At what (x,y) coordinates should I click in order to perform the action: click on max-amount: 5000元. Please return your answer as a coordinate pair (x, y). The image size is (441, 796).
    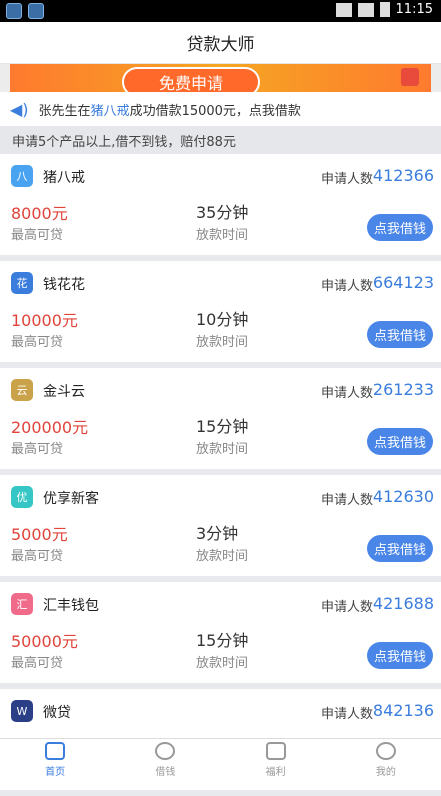
    Looking at the image, I should click on (39, 534).